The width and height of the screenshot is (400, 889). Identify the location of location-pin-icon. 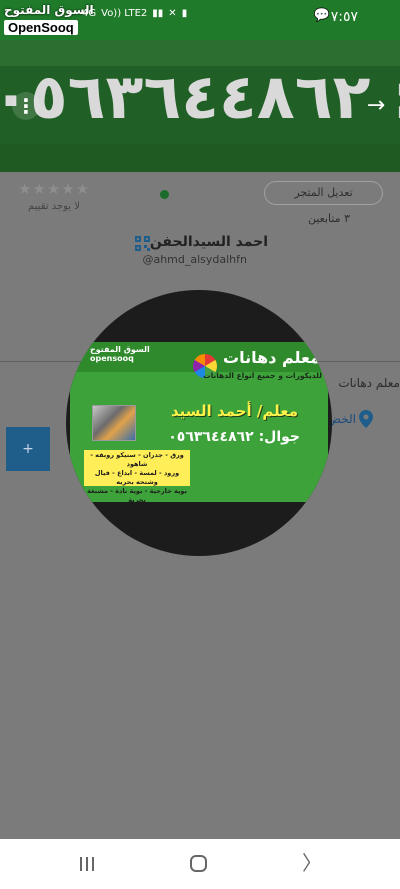
(366, 419).